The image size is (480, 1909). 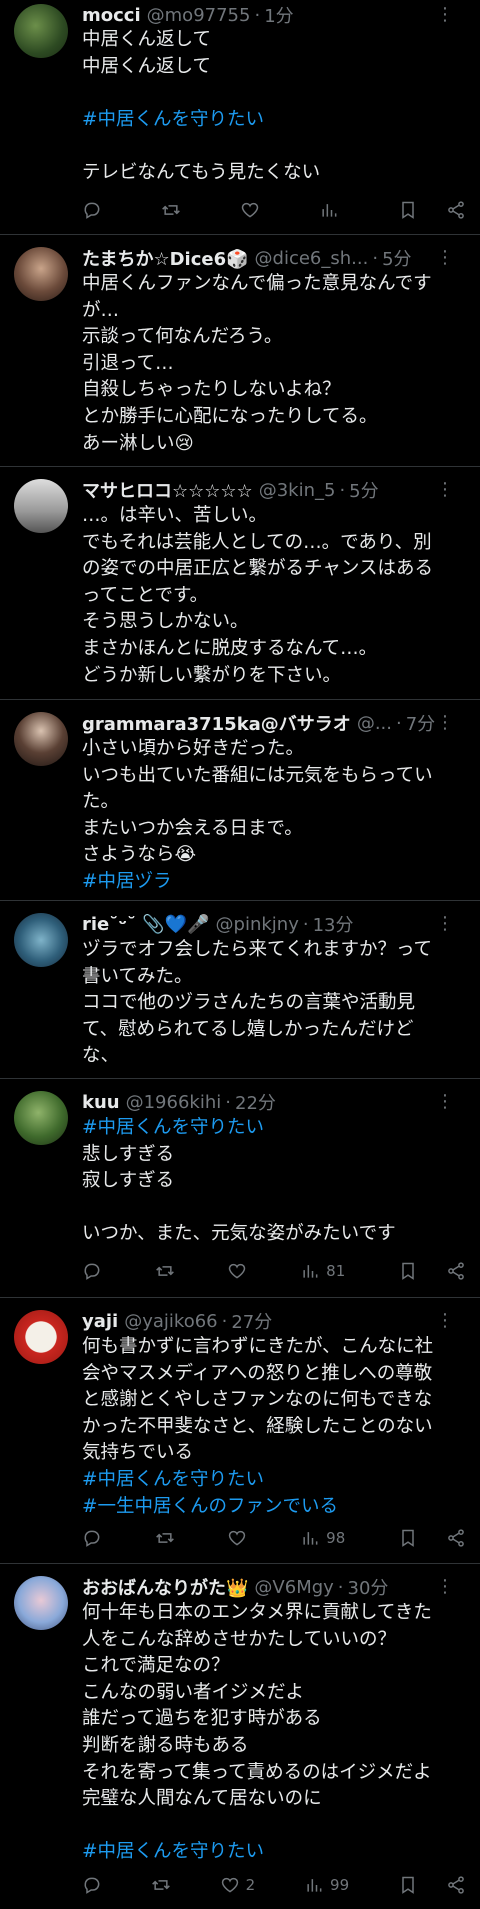 I want to click on views-icon, so click(x=310, y=1538).